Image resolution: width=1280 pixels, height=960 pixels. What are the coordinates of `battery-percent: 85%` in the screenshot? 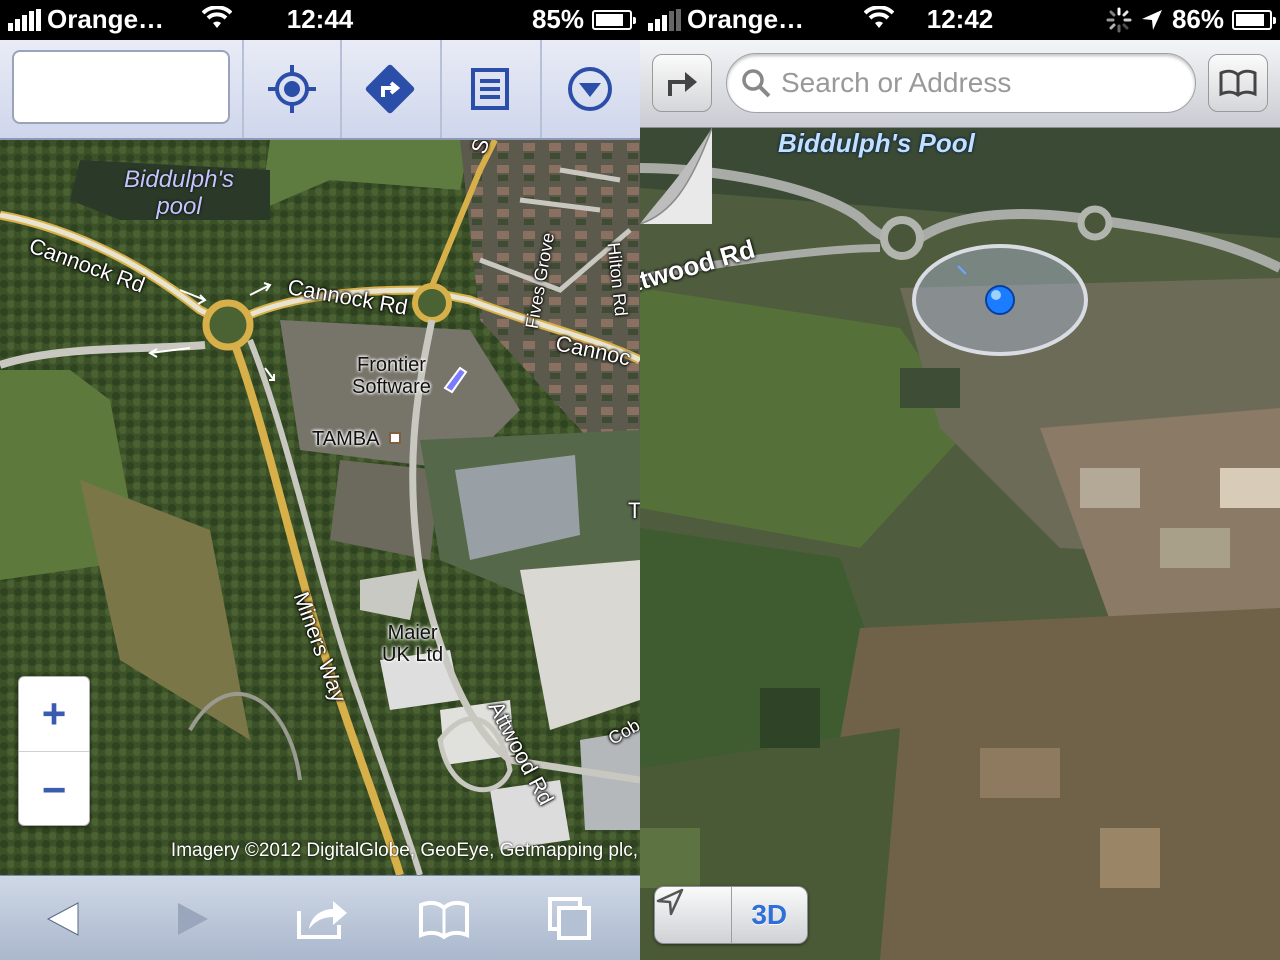 It's located at (557, 19).